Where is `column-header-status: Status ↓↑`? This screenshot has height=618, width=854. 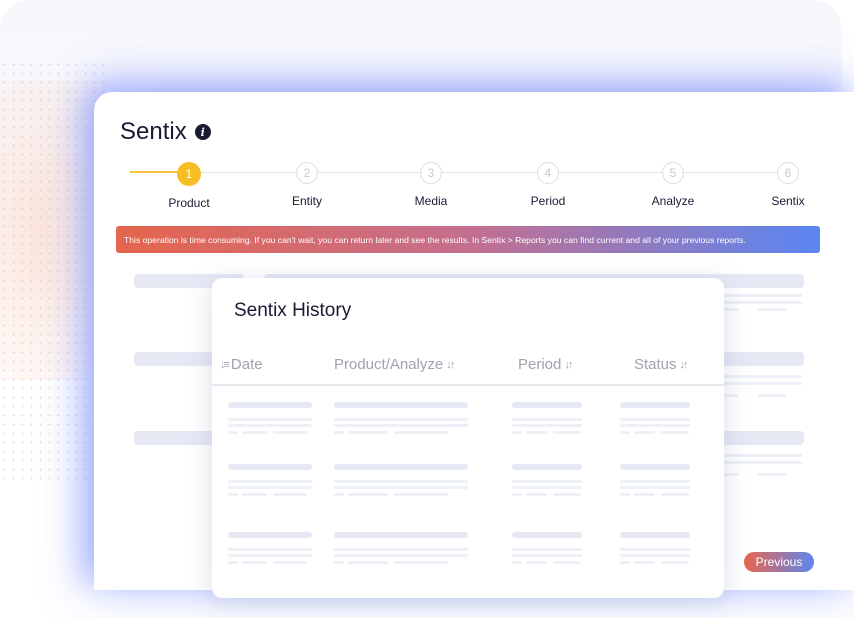
column-header-status: Status ↓↑ is located at coordinates (661, 364).